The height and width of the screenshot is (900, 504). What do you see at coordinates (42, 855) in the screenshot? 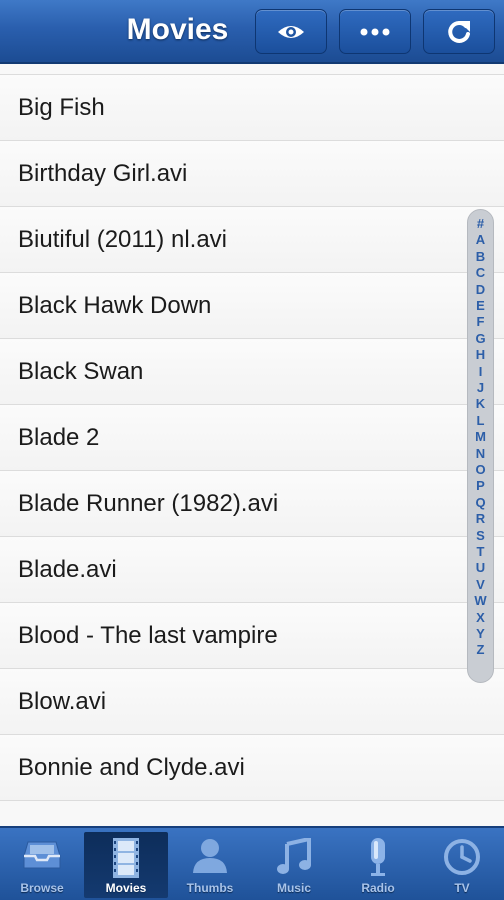
I see `inbox-icon` at bounding box center [42, 855].